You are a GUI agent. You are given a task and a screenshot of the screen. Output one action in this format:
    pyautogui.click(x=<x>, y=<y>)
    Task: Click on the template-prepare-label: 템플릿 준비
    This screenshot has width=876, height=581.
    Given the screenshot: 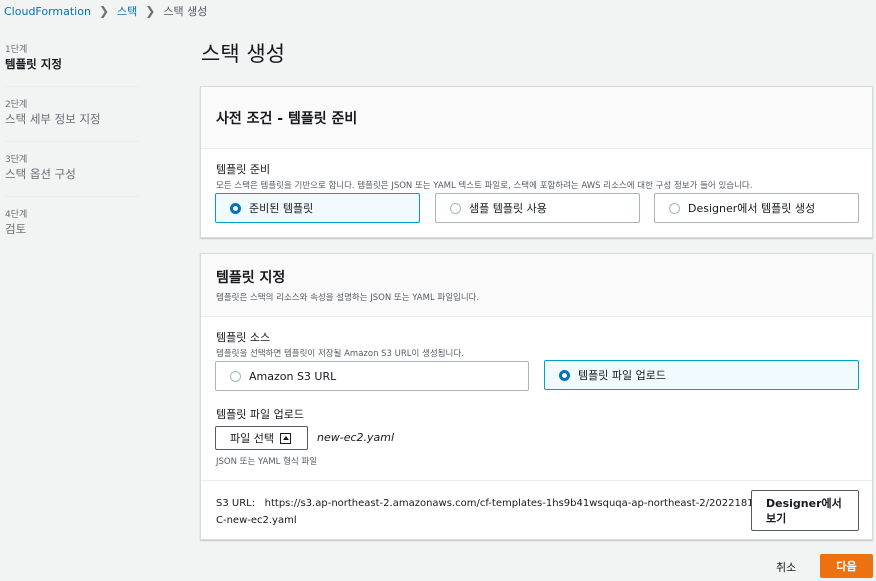 What is the action you would take?
    pyautogui.click(x=243, y=169)
    